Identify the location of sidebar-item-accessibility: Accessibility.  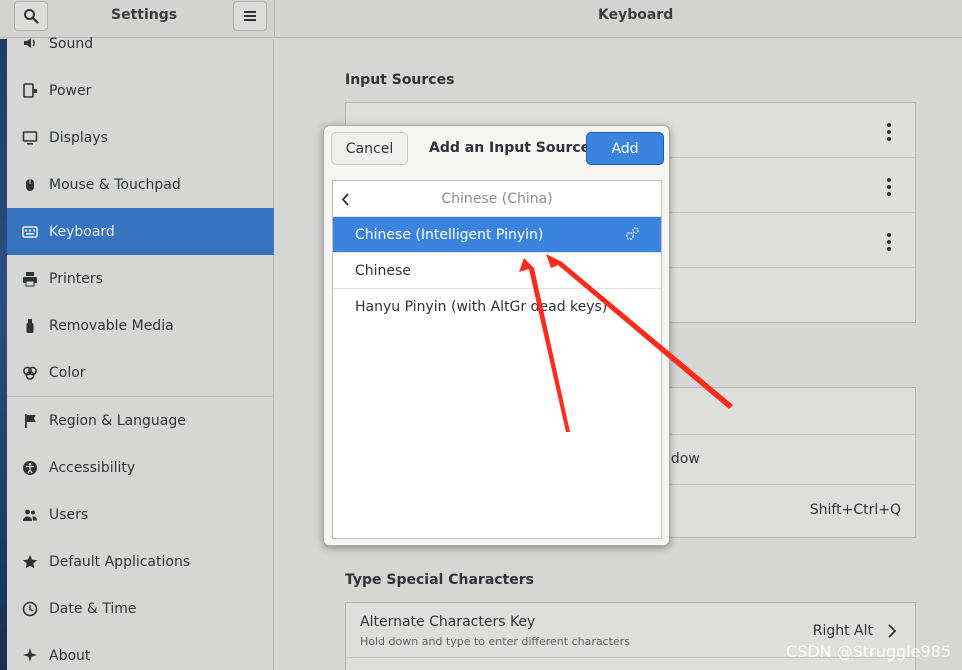
(140, 467).